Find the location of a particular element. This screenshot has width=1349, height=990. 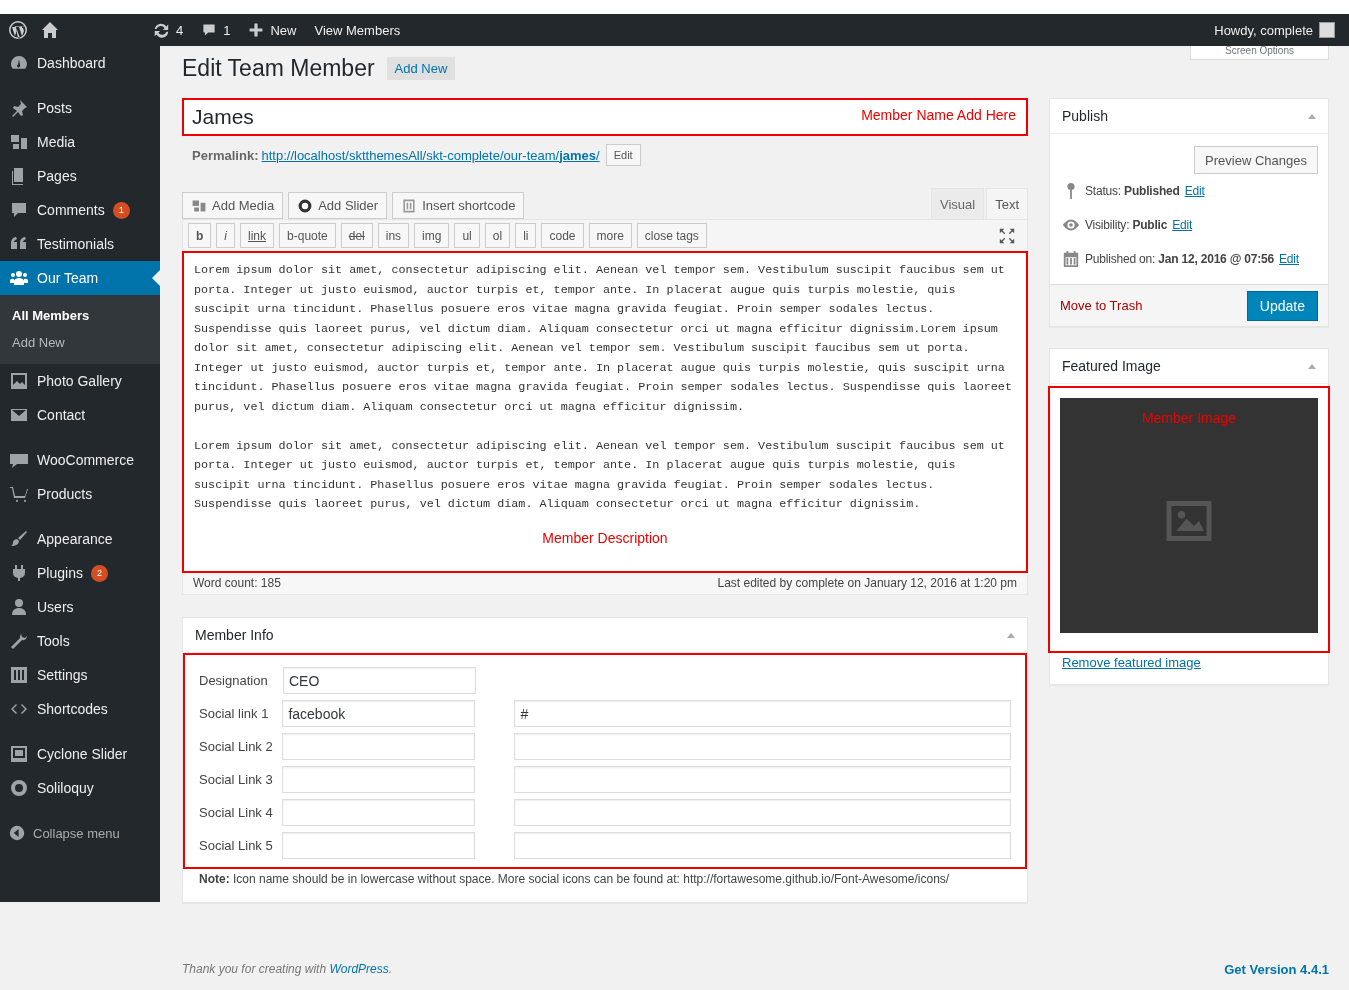

media-button: Add Media is located at coordinates (233, 205).